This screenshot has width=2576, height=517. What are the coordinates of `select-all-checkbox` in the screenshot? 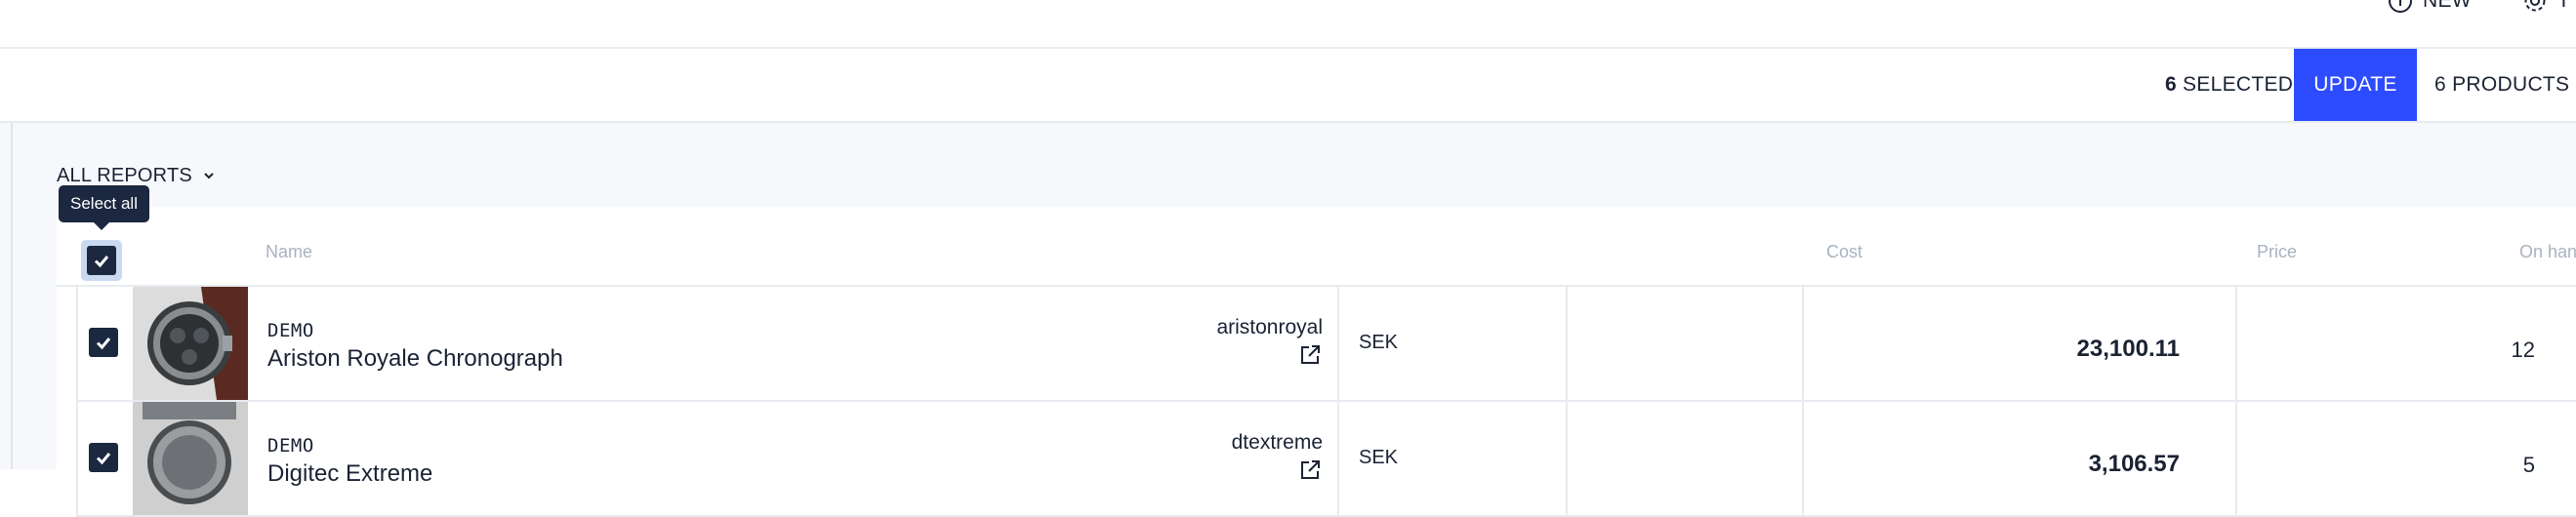 It's located at (101, 260).